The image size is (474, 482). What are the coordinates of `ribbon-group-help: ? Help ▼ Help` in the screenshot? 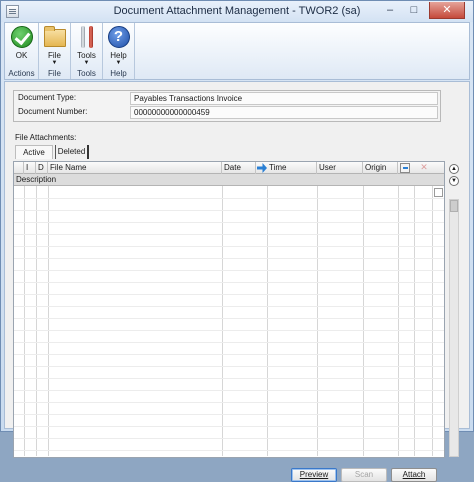 It's located at (119, 51).